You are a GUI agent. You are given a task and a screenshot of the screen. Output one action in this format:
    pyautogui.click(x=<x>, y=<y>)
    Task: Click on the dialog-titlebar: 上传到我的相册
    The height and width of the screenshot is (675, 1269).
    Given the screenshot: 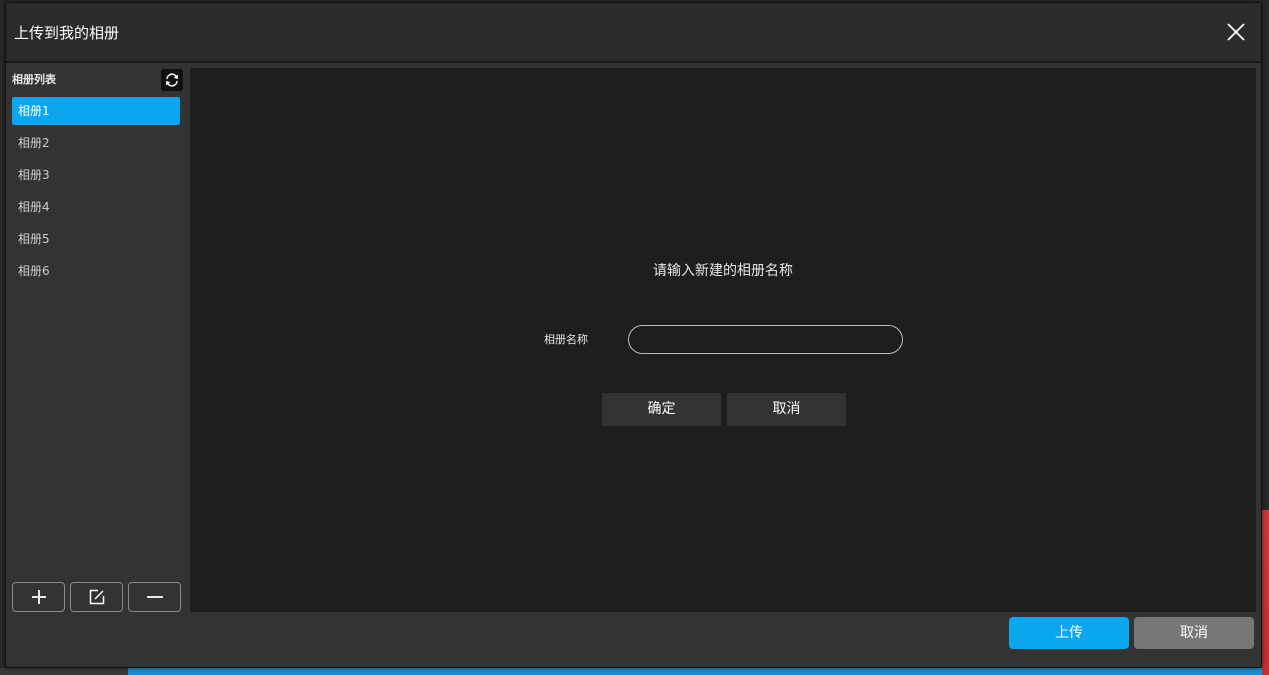 What is the action you would take?
    pyautogui.click(x=633, y=33)
    